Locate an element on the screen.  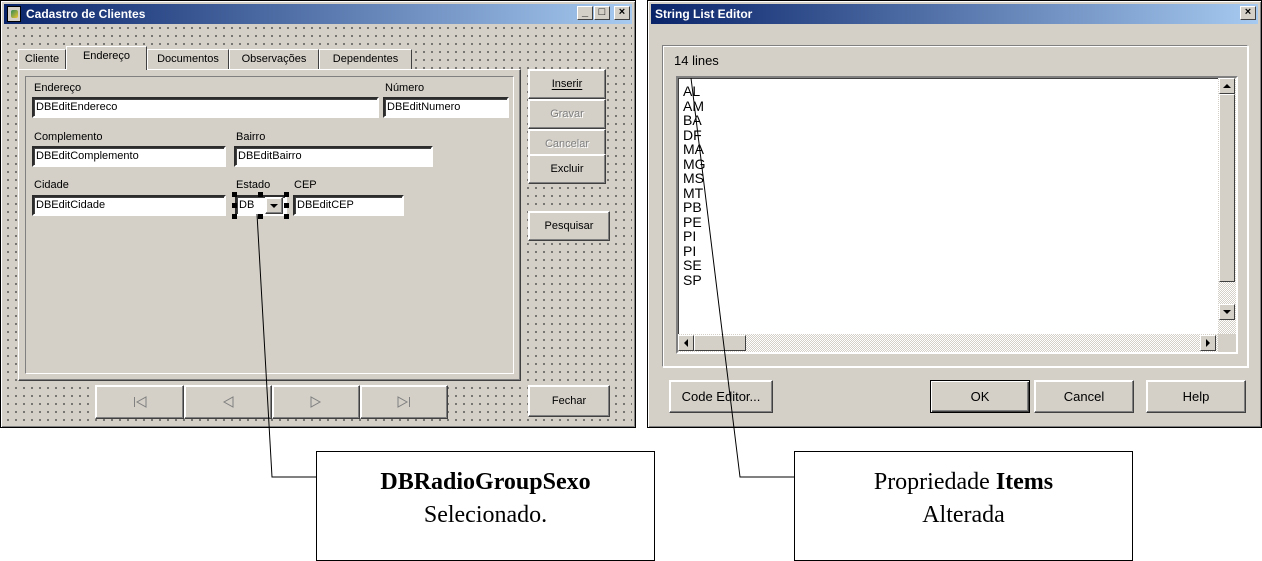
excluir-label: Excluir is located at coordinates (567, 169).